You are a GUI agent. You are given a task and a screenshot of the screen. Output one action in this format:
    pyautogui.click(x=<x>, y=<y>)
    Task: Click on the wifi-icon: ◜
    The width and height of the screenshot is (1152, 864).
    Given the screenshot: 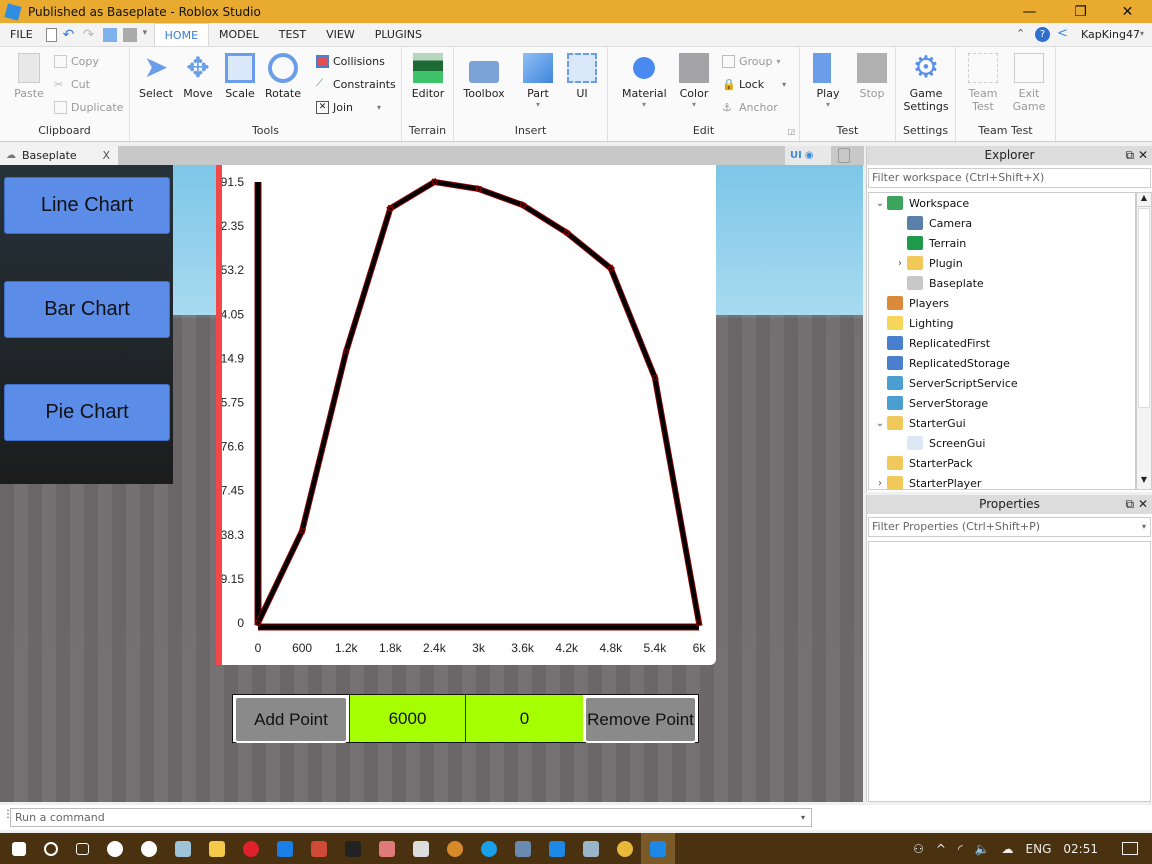 What is the action you would take?
    pyautogui.click(x=960, y=849)
    